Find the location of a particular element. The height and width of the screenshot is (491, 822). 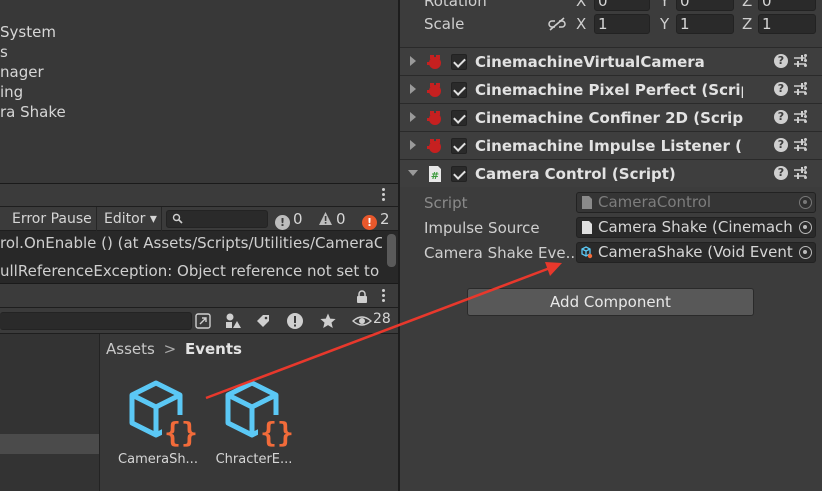

warning-filter-icon is located at coordinates (295, 321).